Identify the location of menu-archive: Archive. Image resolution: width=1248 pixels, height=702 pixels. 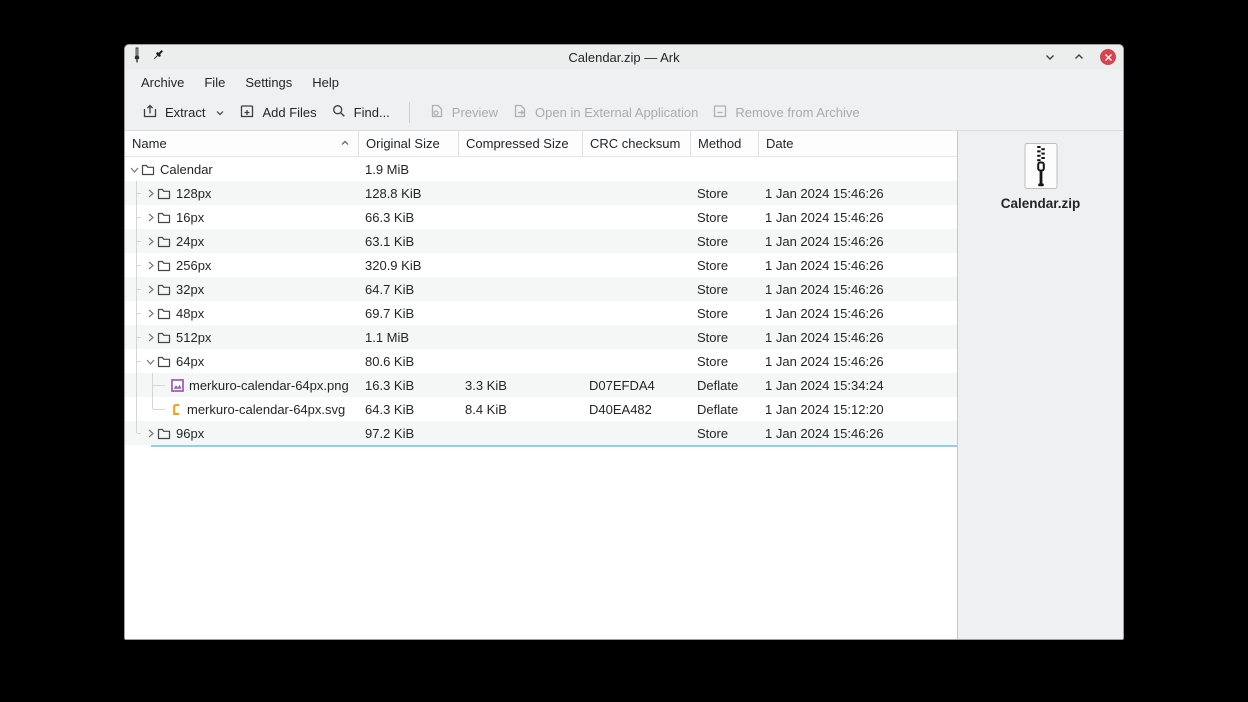
(162, 82).